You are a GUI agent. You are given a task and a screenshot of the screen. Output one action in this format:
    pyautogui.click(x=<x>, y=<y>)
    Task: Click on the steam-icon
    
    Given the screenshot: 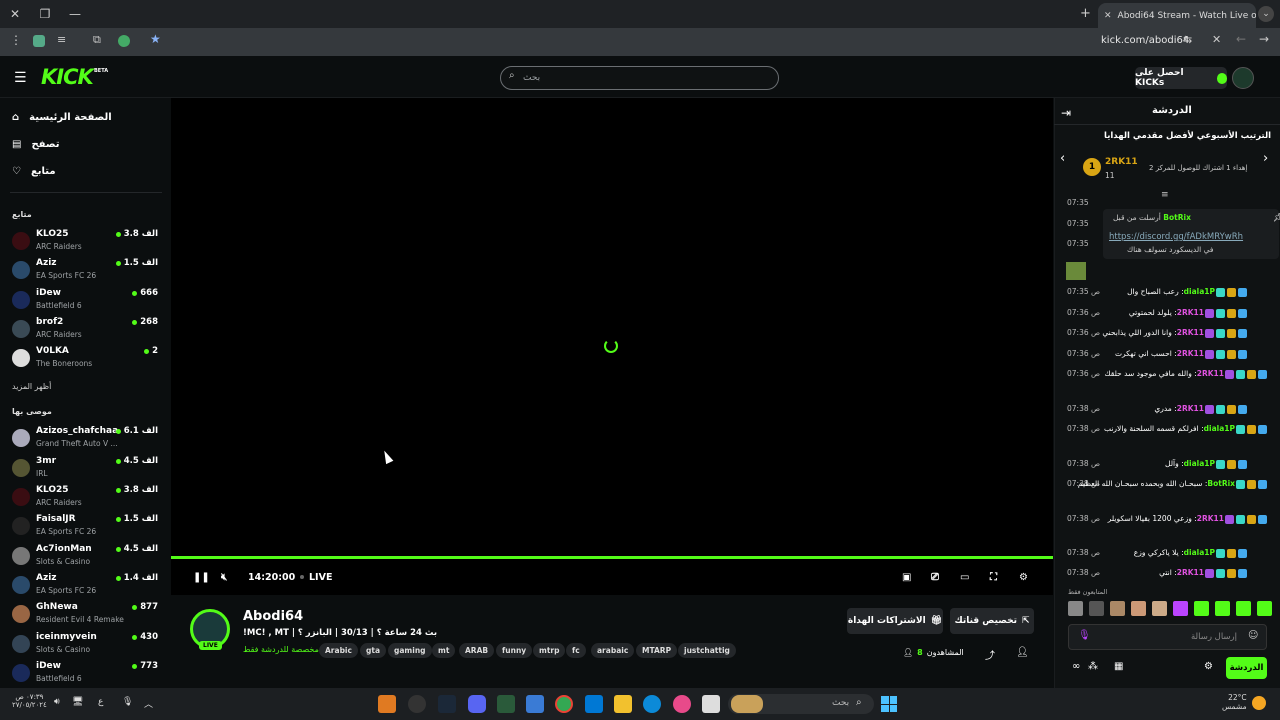 What is the action you would take?
    pyautogui.click(x=447, y=704)
    